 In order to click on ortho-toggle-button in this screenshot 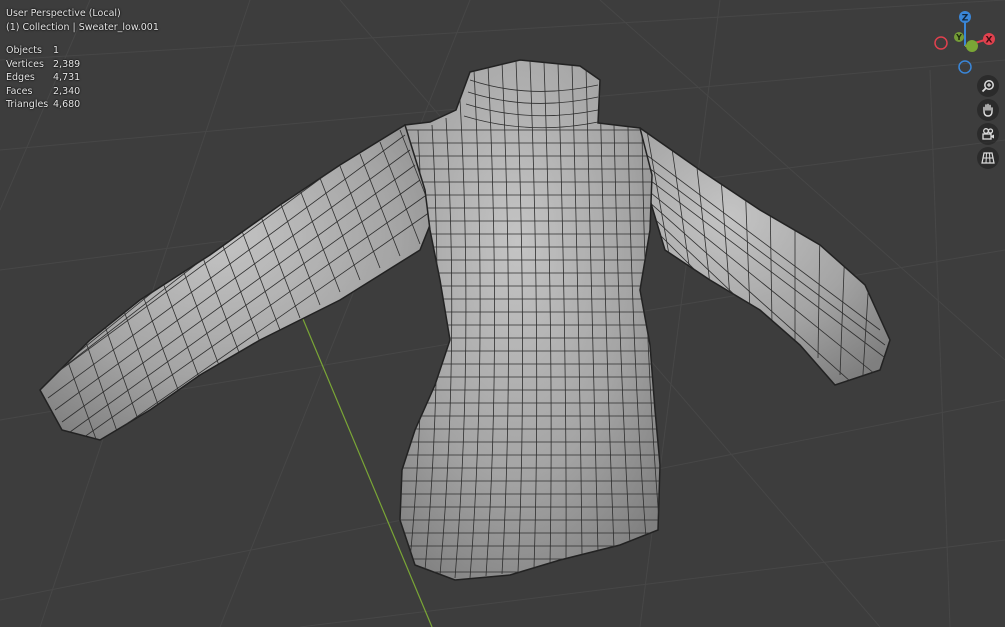, I will do `click(988, 158)`.